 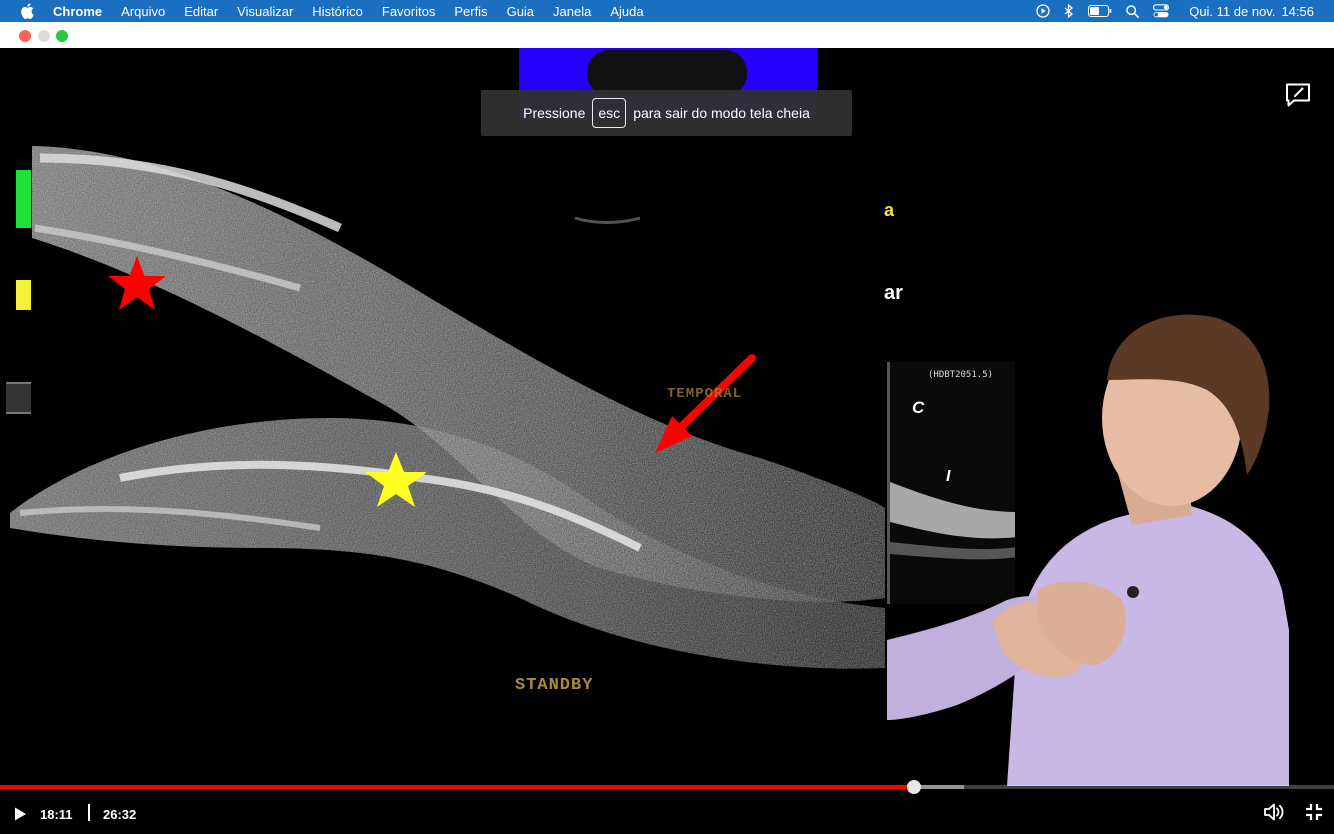 What do you see at coordinates (44, 36) in the screenshot?
I see `window-minimize-button` at bounding box center [44, 36].